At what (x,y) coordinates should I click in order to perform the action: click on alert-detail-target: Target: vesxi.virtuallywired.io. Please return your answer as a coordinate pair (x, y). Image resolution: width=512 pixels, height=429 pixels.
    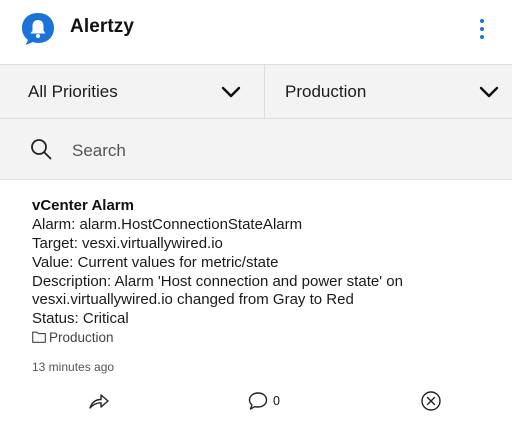
    Looking at the image, I should click on (127, 243).